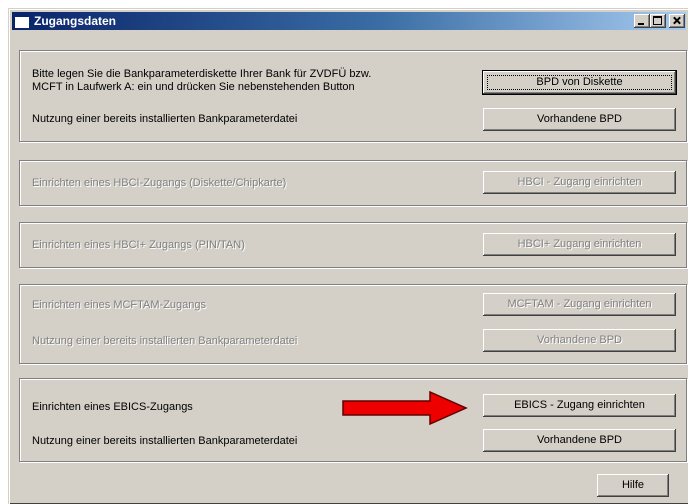 This screenshot has height=504, width=688. Describe the element at coordinates (579, 405) in the screenshot. I see `ebics-zugang-button: EBICS - Zugang einrichten` at that location.